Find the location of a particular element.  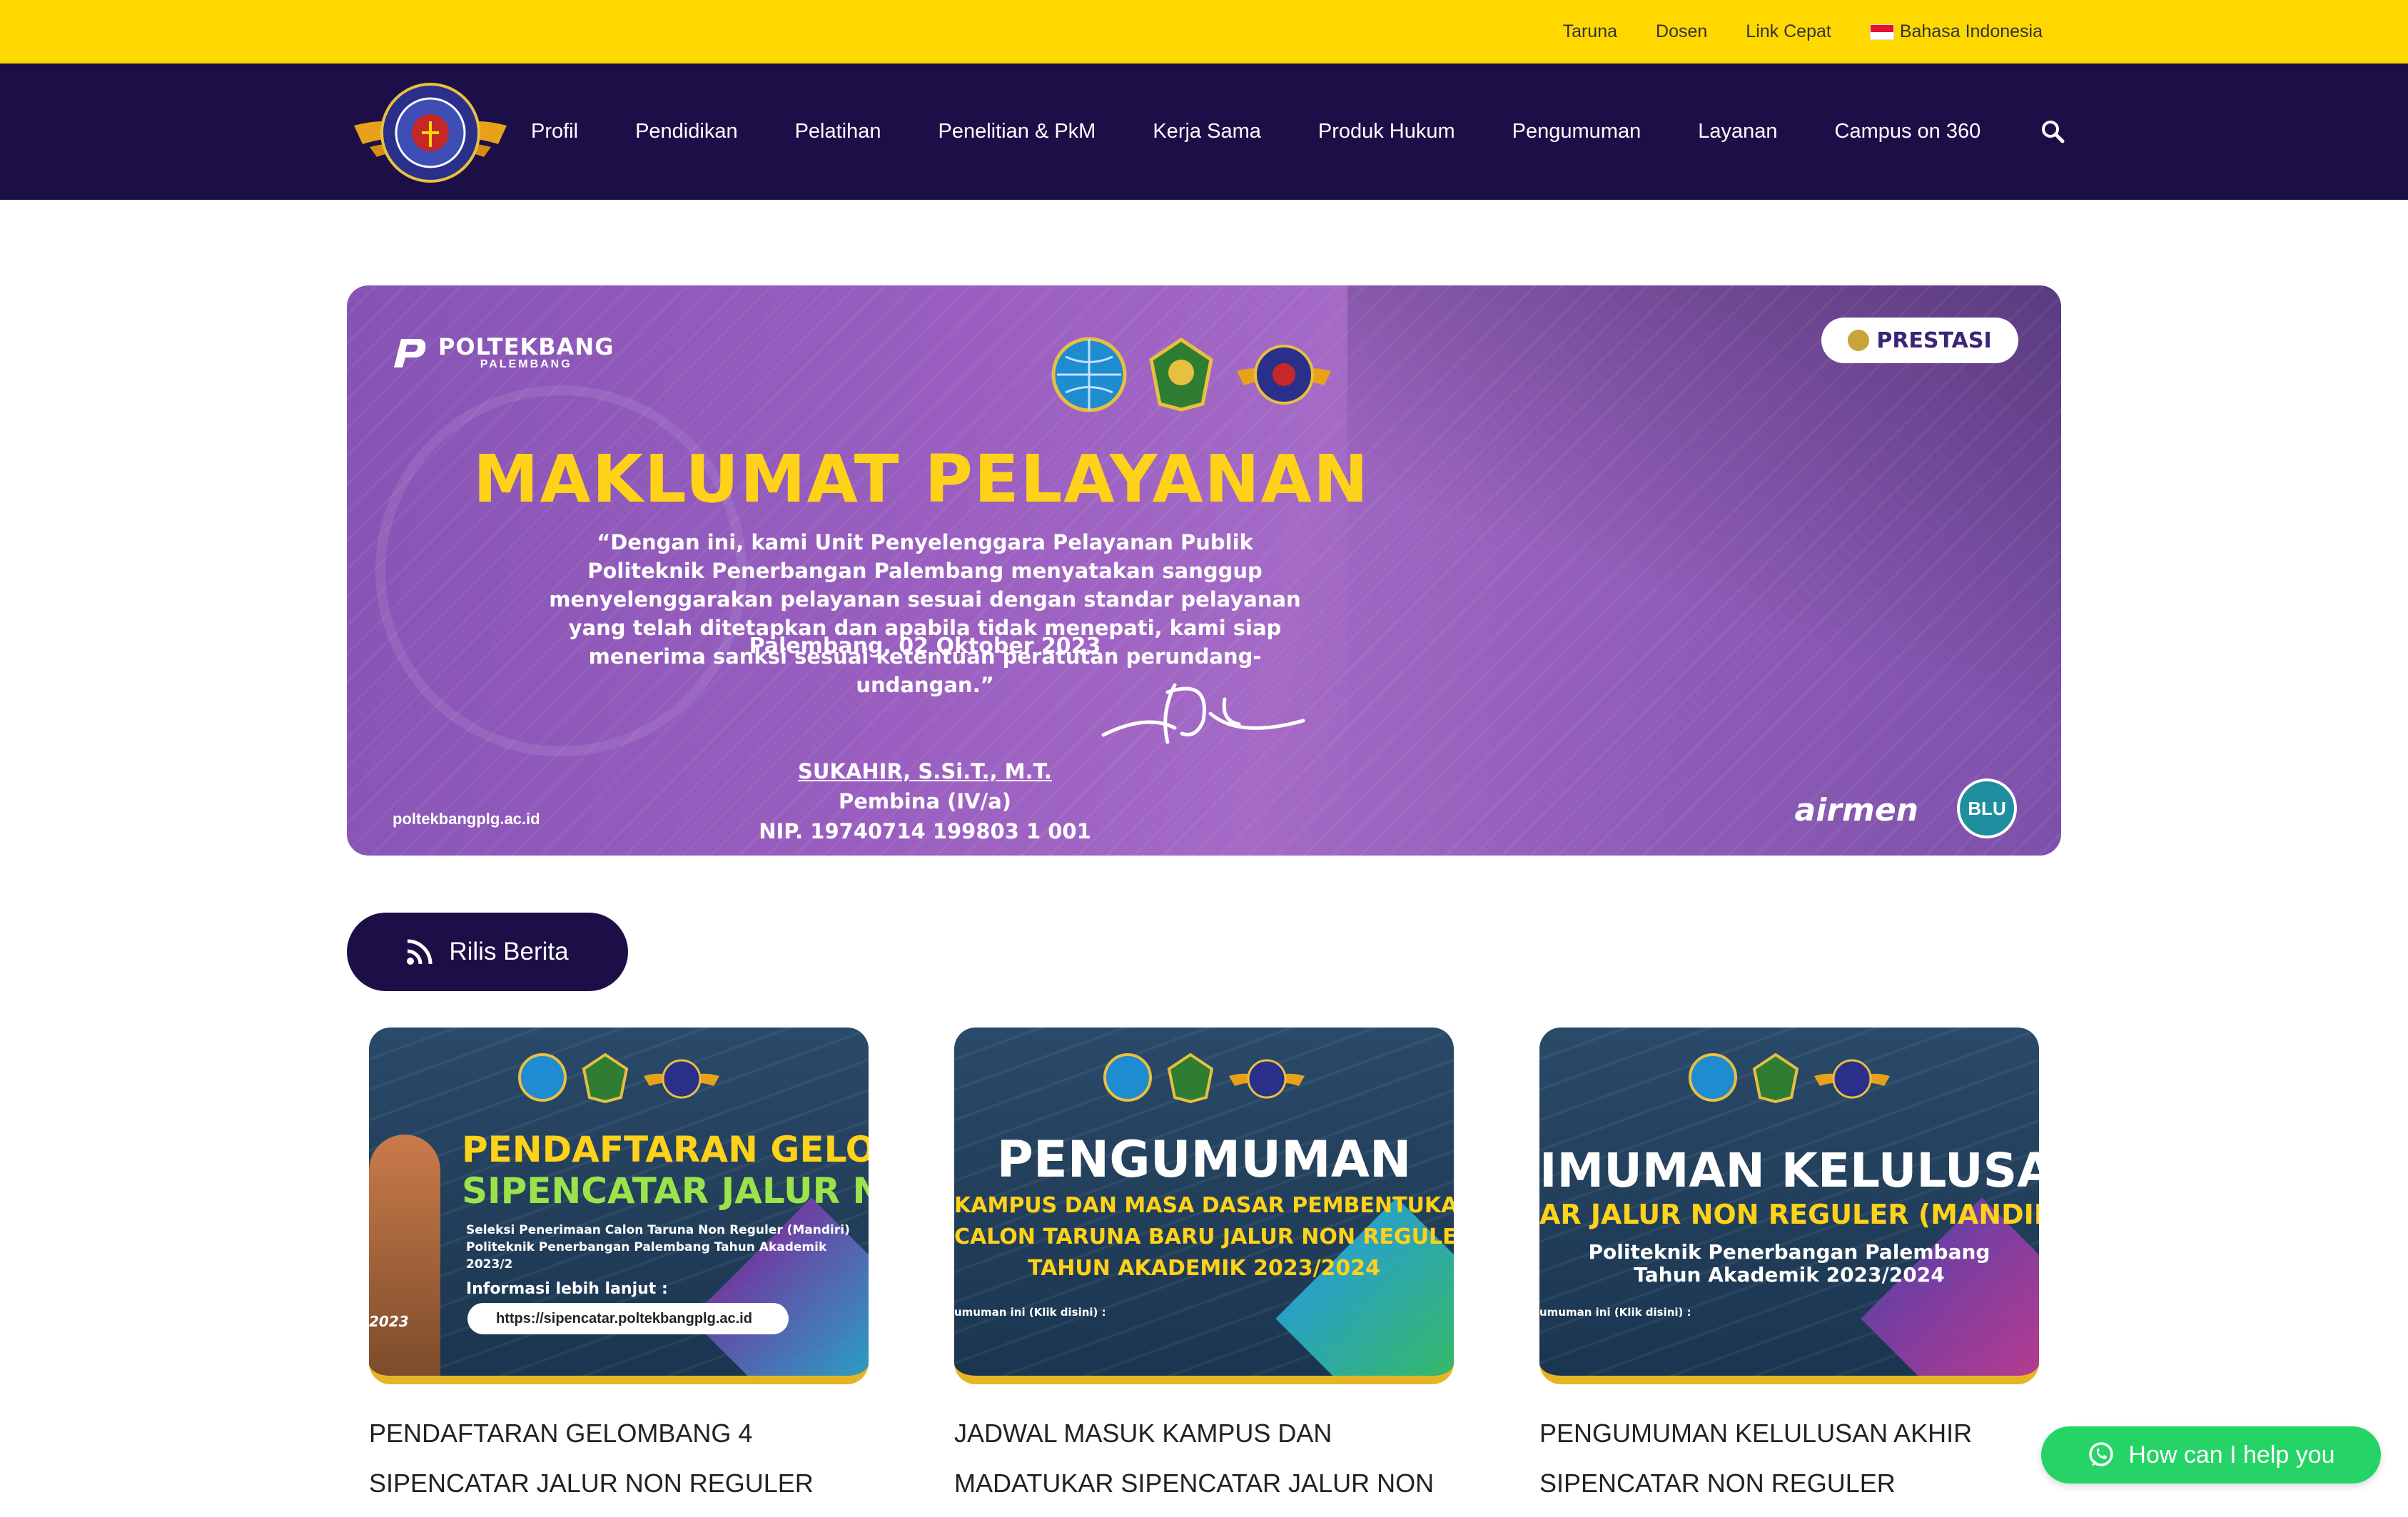

signature is located at coordinates (1203, 714).